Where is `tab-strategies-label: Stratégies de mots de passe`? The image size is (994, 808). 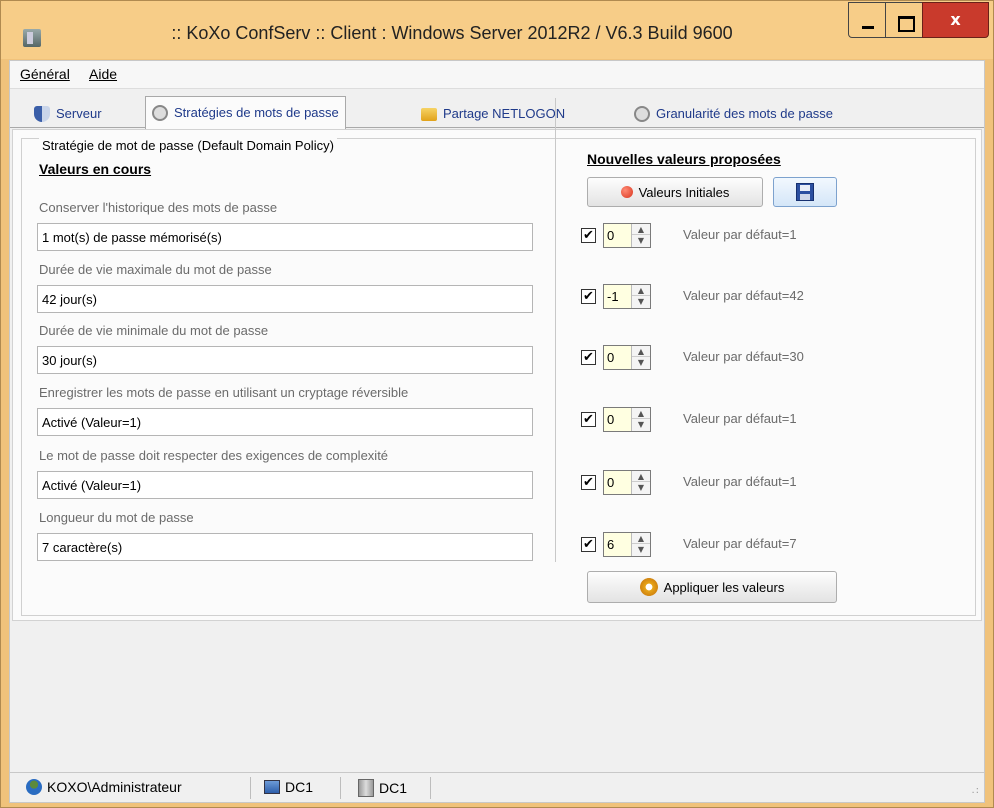 tab-strategies-label: Stratégies de mots de passe is located at coordinates (256, 112).